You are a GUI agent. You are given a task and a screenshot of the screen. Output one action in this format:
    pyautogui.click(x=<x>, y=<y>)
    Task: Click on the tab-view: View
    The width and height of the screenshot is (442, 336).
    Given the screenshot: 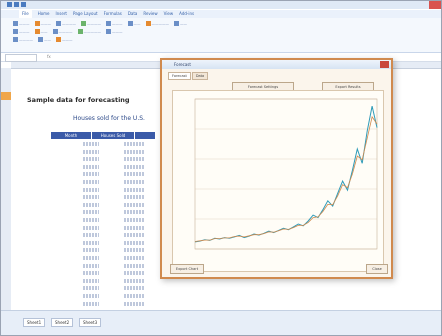 What is the action you would take?
    pyautogui.click(x=169, y=14)
    